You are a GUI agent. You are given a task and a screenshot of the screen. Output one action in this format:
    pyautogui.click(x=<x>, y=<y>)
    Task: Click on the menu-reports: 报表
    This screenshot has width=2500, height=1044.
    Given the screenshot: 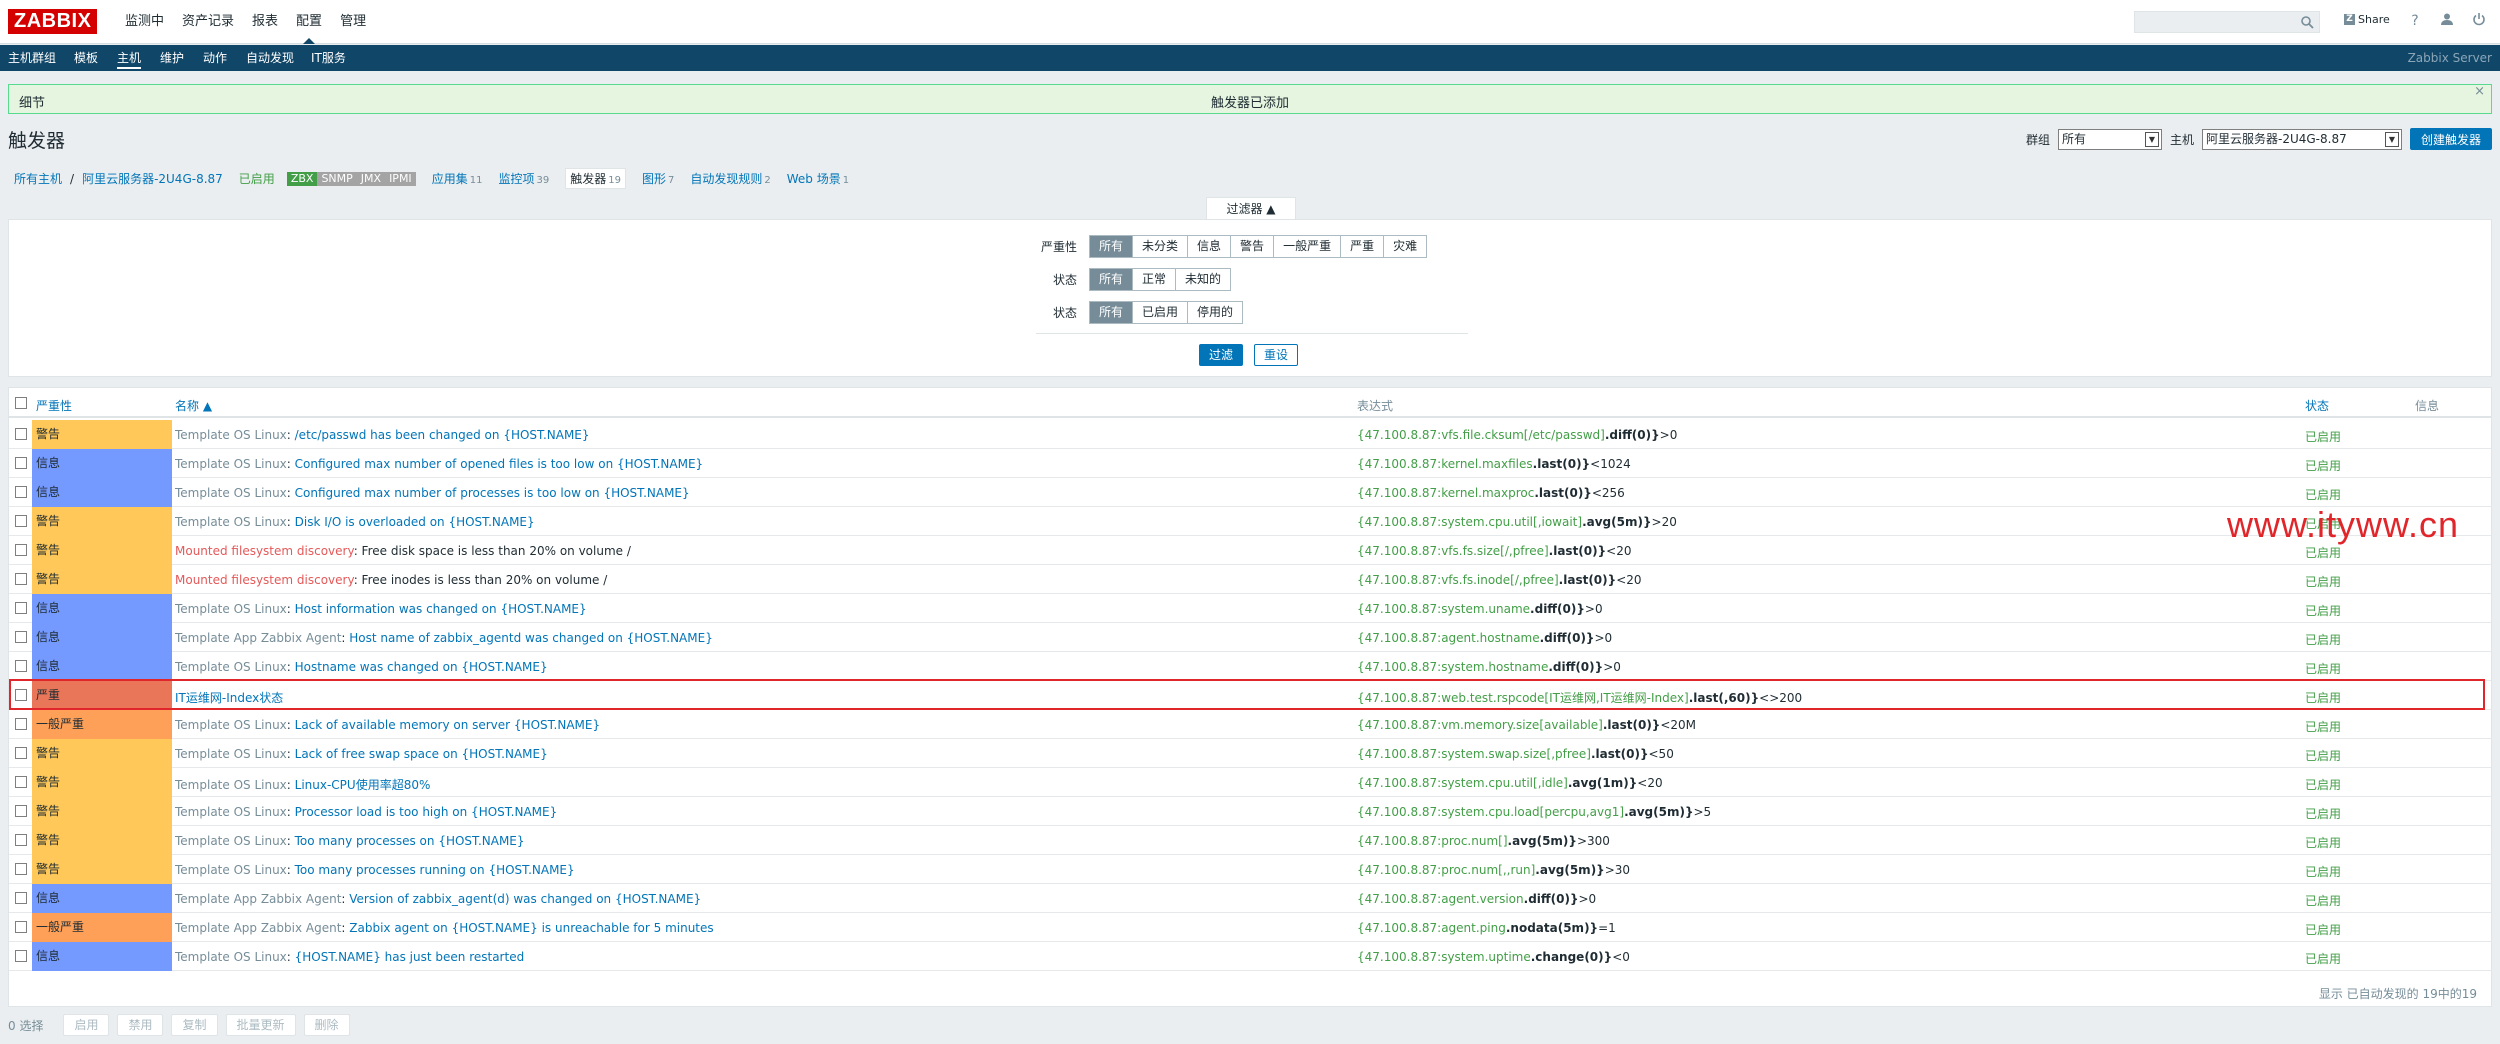 What is the action you would take?
    pyautogui.click(x=265, y=22)
    